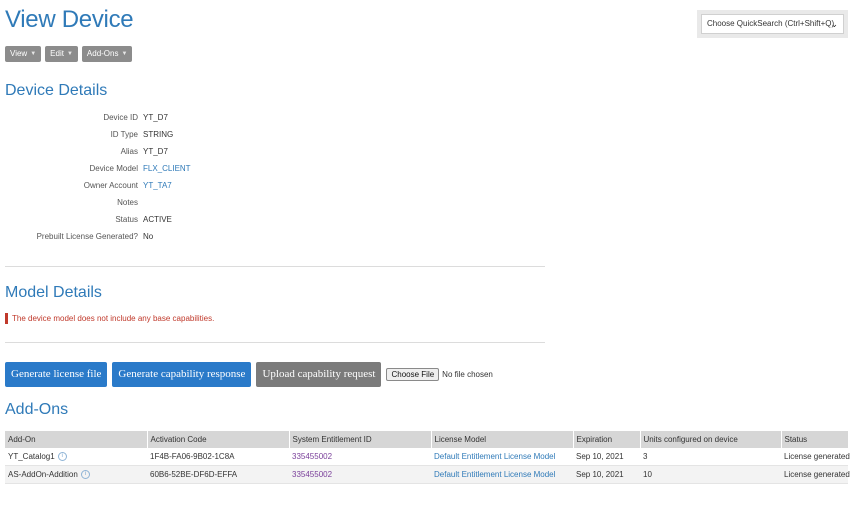 Image resolution: width=851 pixels, height=506 pixels. I want to click on addon-cell: AS-AddOn-Addition i, so click(76, 474).